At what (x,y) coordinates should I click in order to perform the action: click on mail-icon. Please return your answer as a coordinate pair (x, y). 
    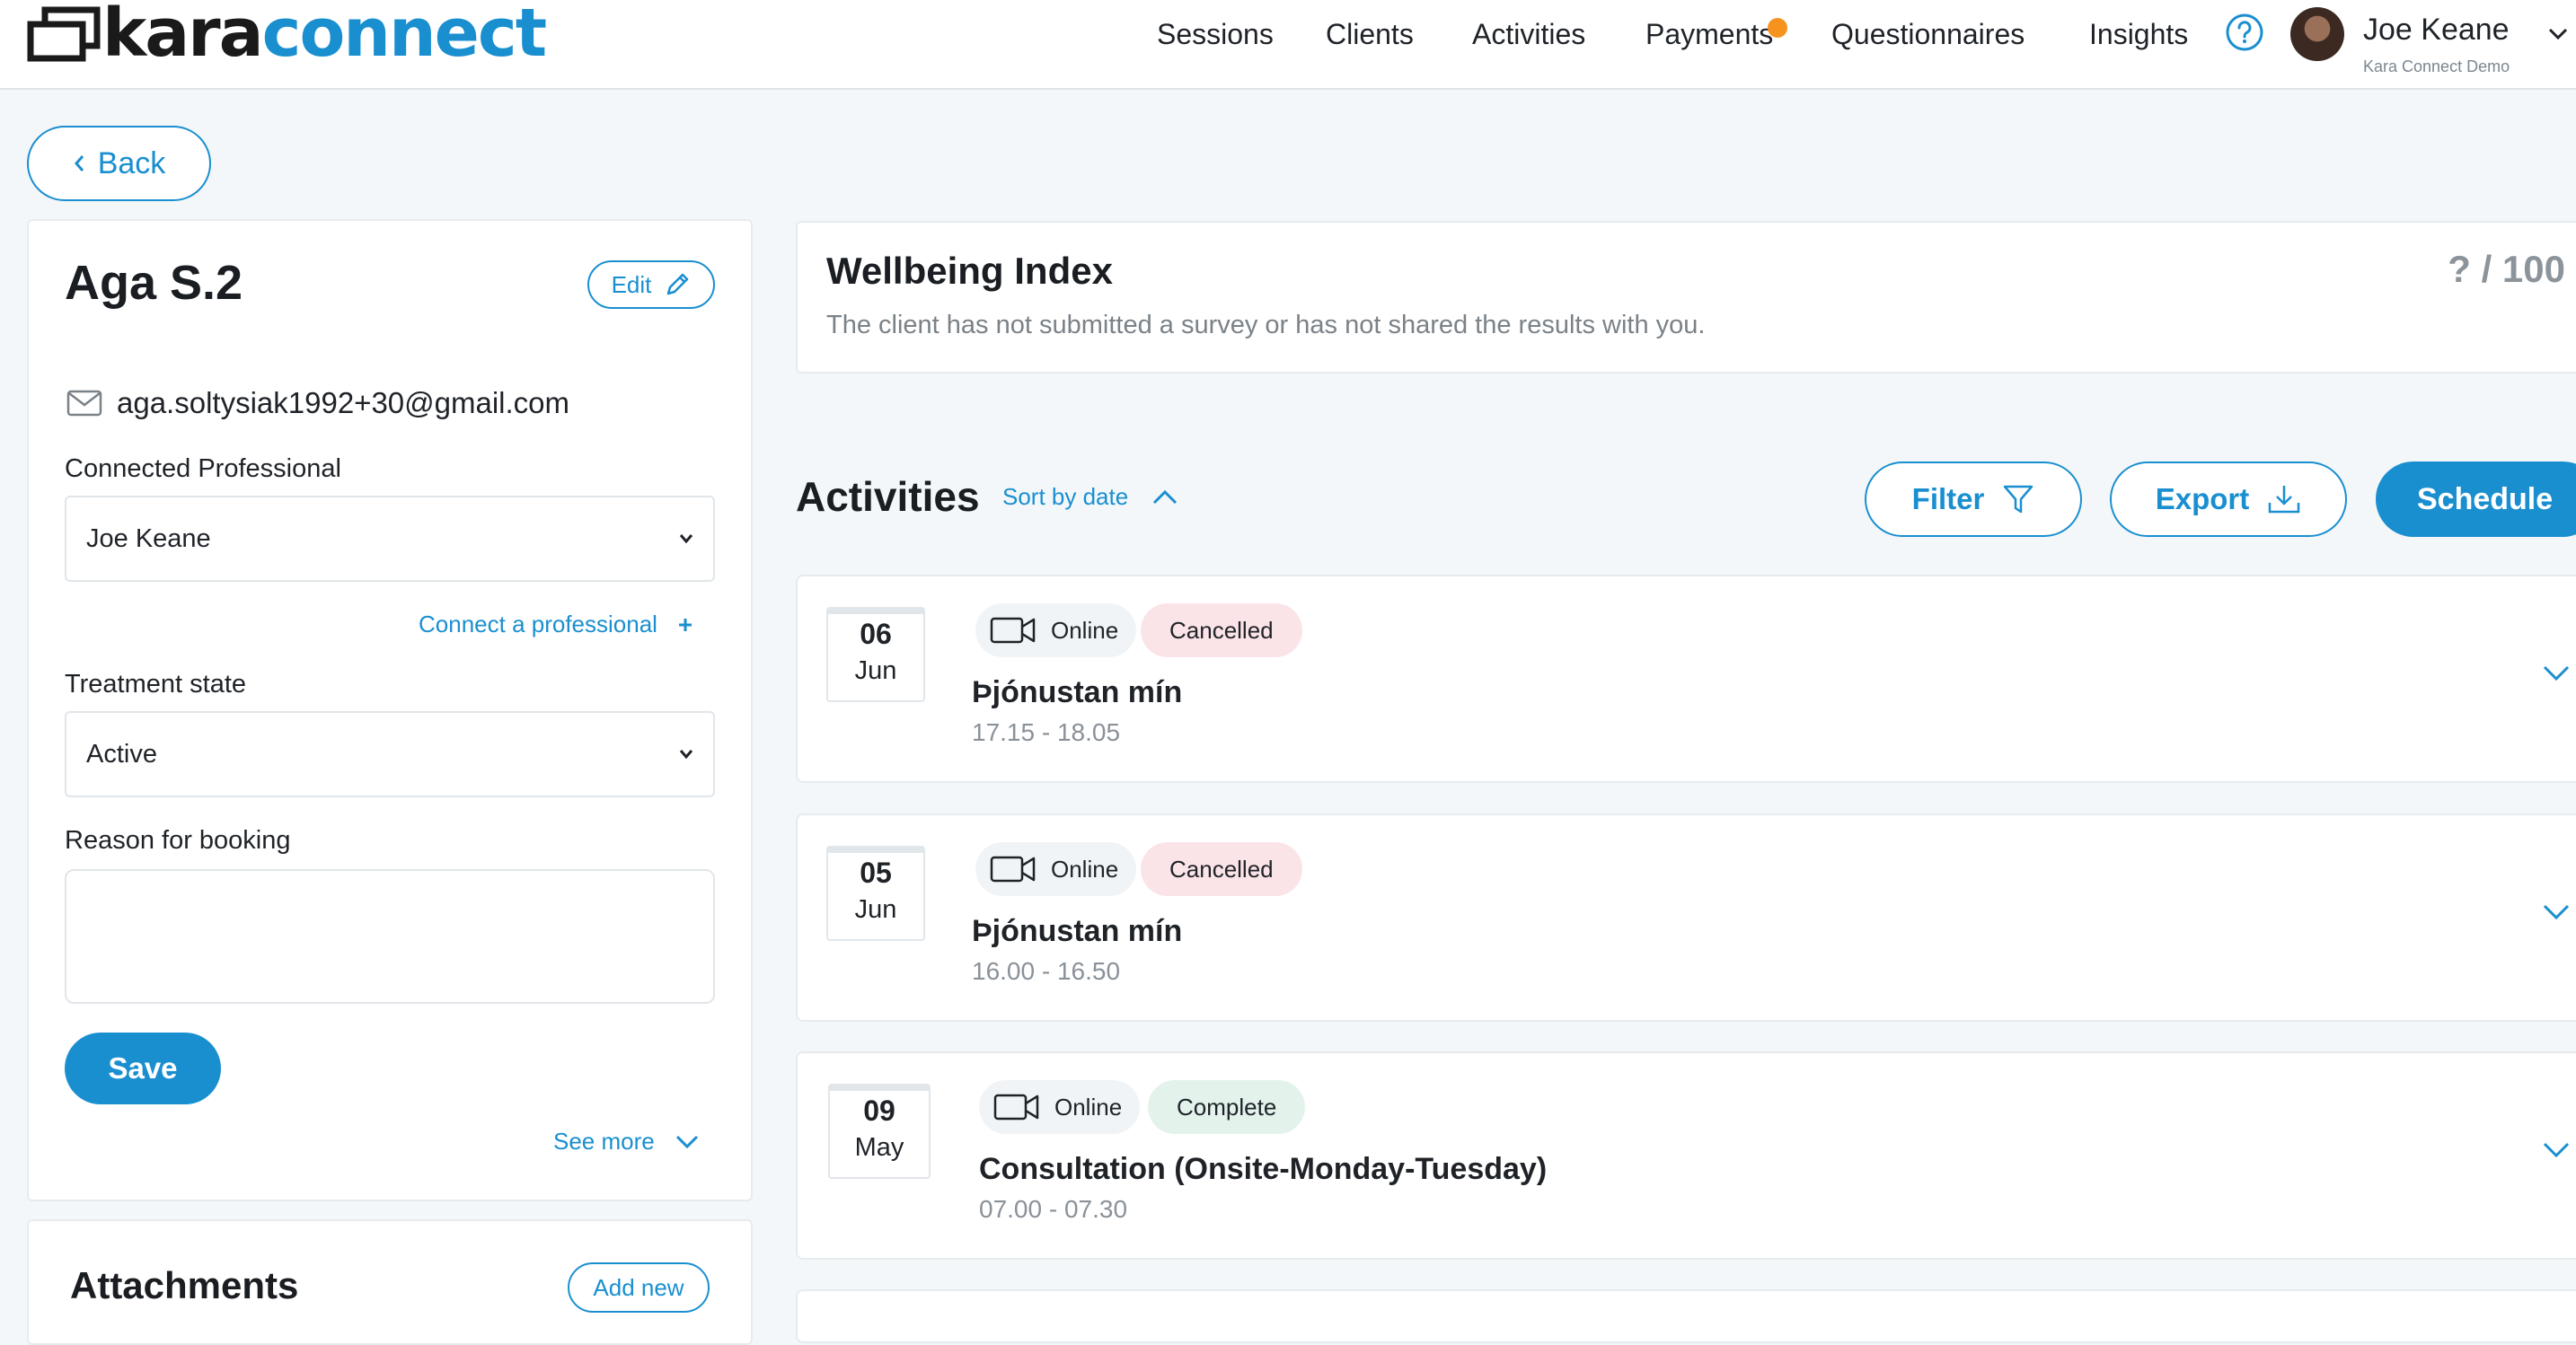
    Looking at the image, I should click on (84, 403).